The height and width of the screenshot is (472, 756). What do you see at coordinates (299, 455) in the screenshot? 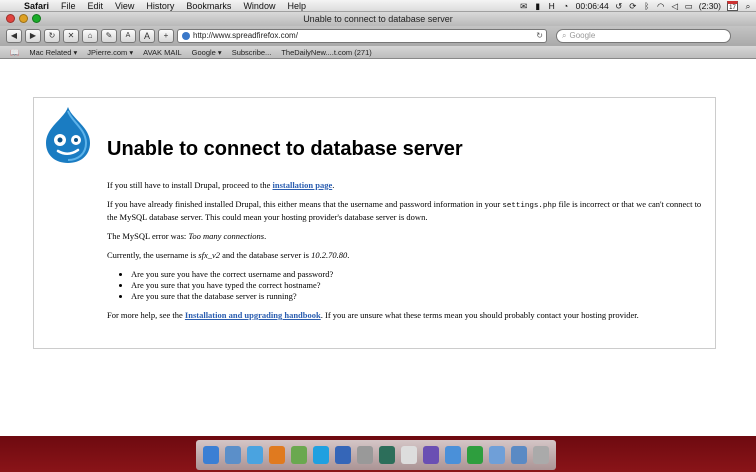
I see `utility-icon` at bounding box center [299, 455].